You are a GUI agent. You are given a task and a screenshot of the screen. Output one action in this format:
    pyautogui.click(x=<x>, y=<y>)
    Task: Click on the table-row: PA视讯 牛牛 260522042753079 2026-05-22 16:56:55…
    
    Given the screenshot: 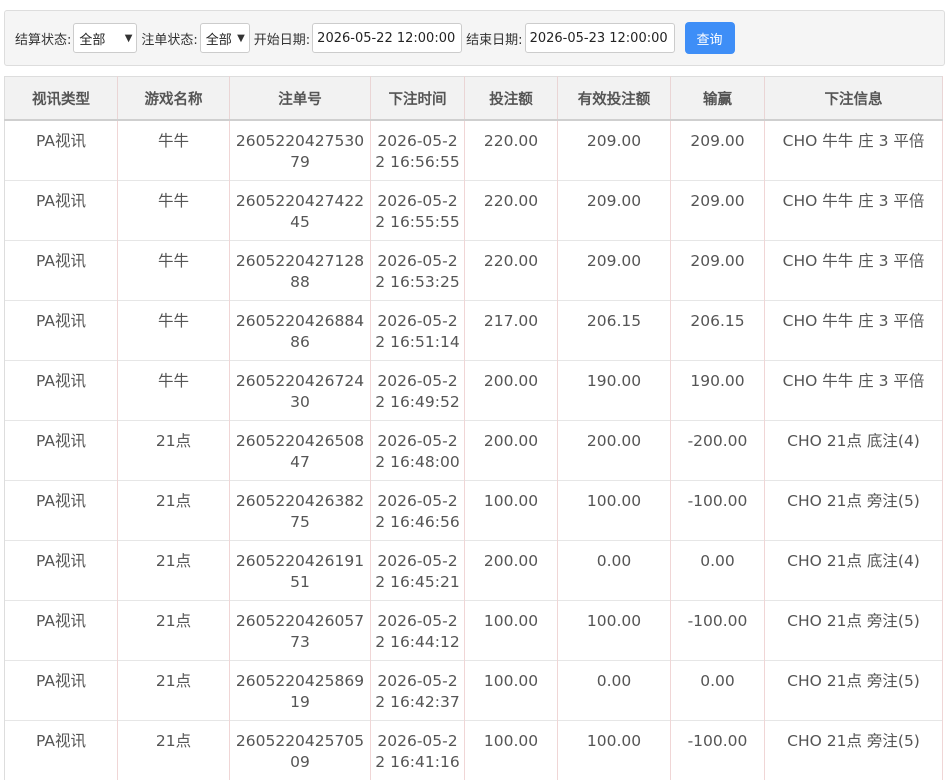 What is the action you would take?
    pyautogui.click(x=473, y=149)
    